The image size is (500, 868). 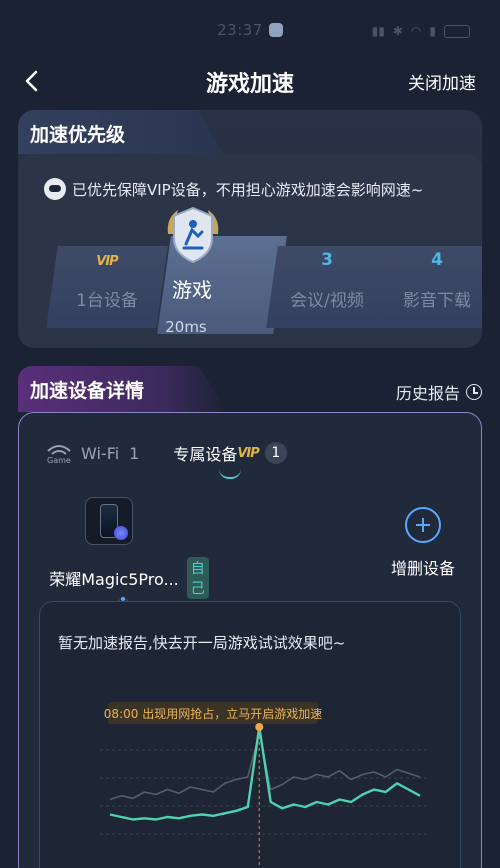 I want to click on level-media: 4 影音下载, so click(x=432, y=273).